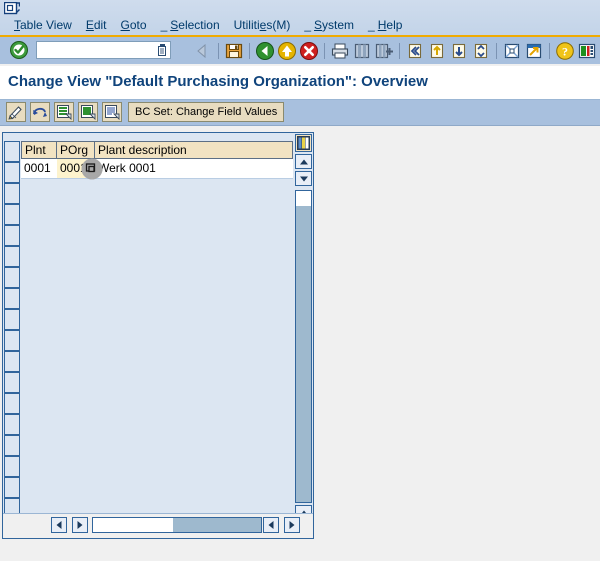  I want to click on menu-item-help: Help, so click(394, 25).